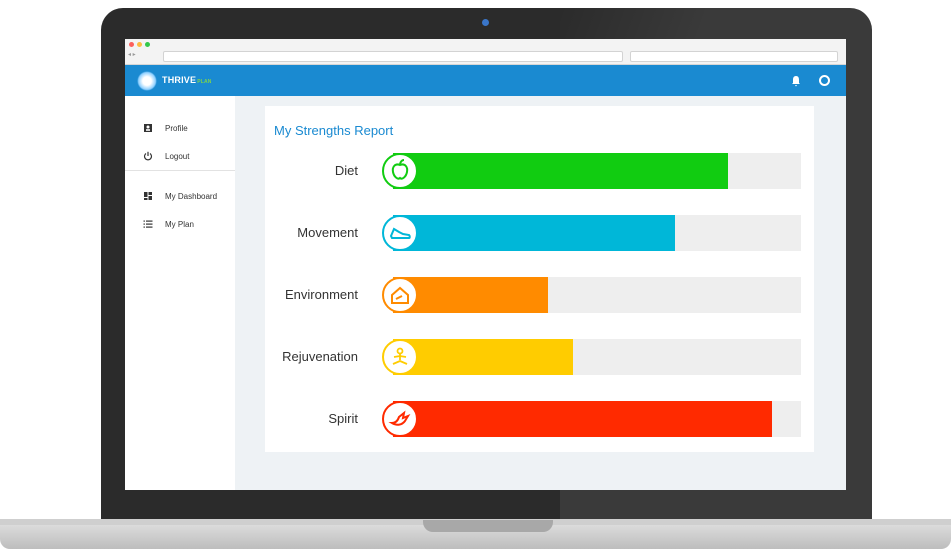 Image resolution: width=951 pixels, height=549 pixels. What do you see at coordinates (176, 128) in the screenshot?
I see `sidebar-item-label: Profile` at bounding box center [176, 128].